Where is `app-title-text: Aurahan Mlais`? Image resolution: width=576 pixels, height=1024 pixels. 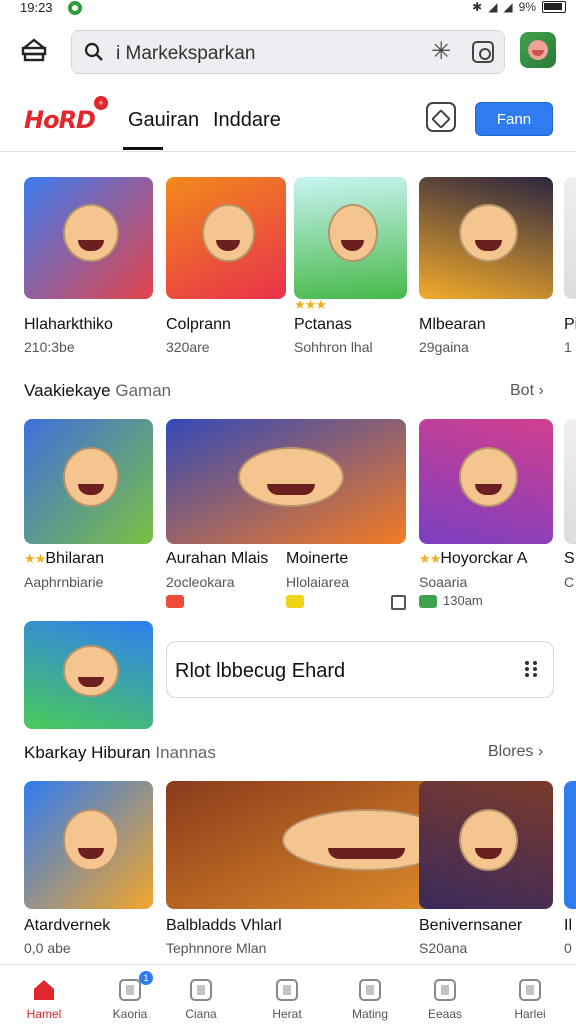 app-title-text: Aurahan Mlais is located at coordinates (217, 558).